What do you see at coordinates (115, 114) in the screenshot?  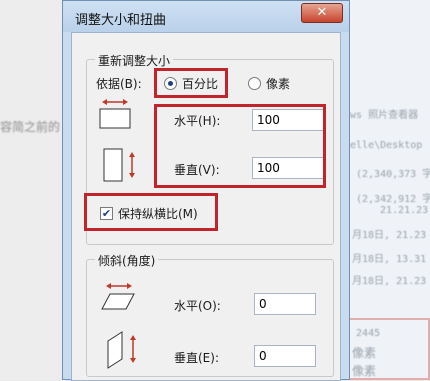 I see `horizontal-resize-icon` at bounding box center [115, 114].